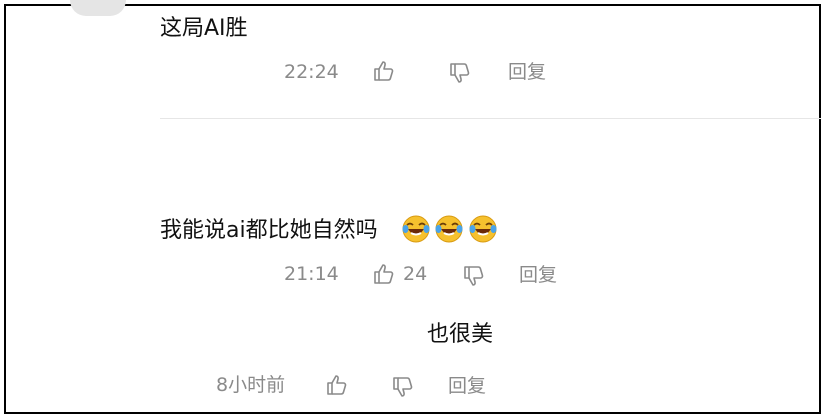 The image size is (826, 420). I want to click on divider, so click(490, 118).